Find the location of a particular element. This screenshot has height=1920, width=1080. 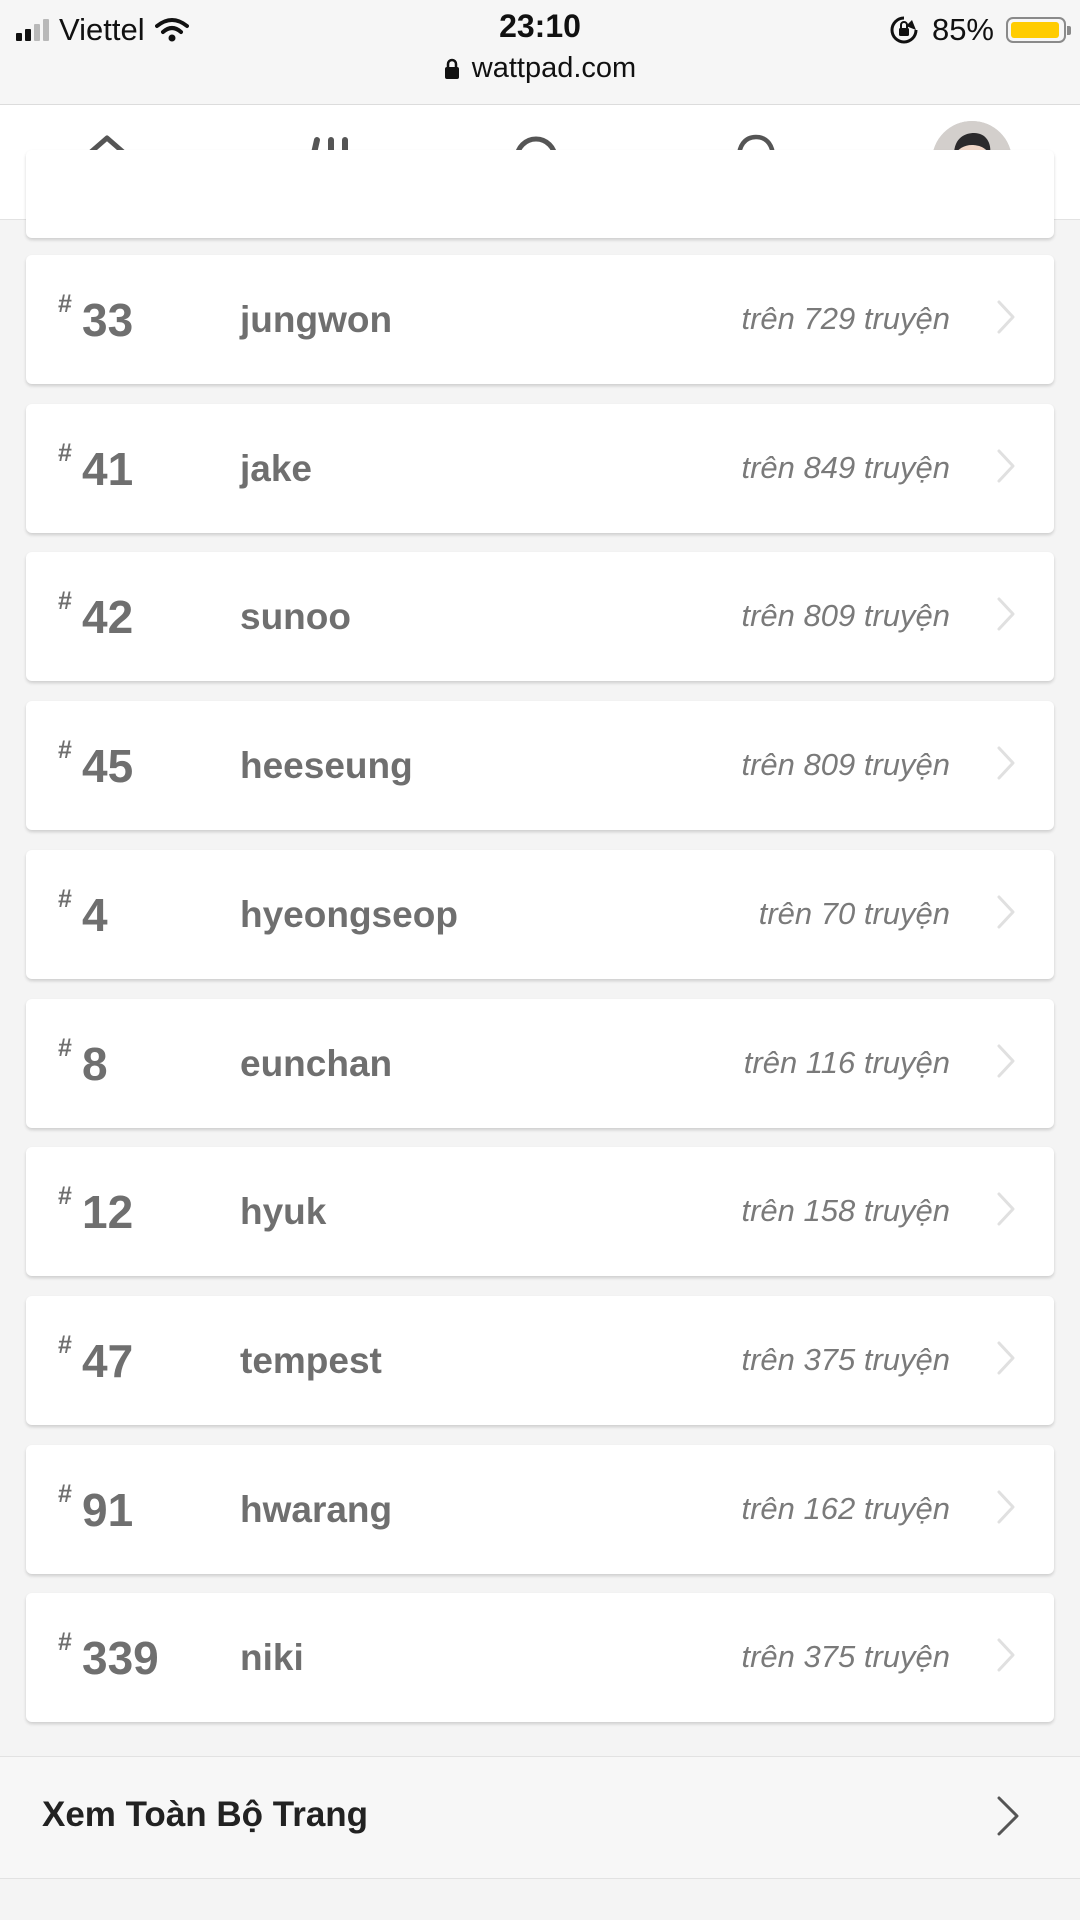

battery-percent: 85% is located at coordinates (962, 29).